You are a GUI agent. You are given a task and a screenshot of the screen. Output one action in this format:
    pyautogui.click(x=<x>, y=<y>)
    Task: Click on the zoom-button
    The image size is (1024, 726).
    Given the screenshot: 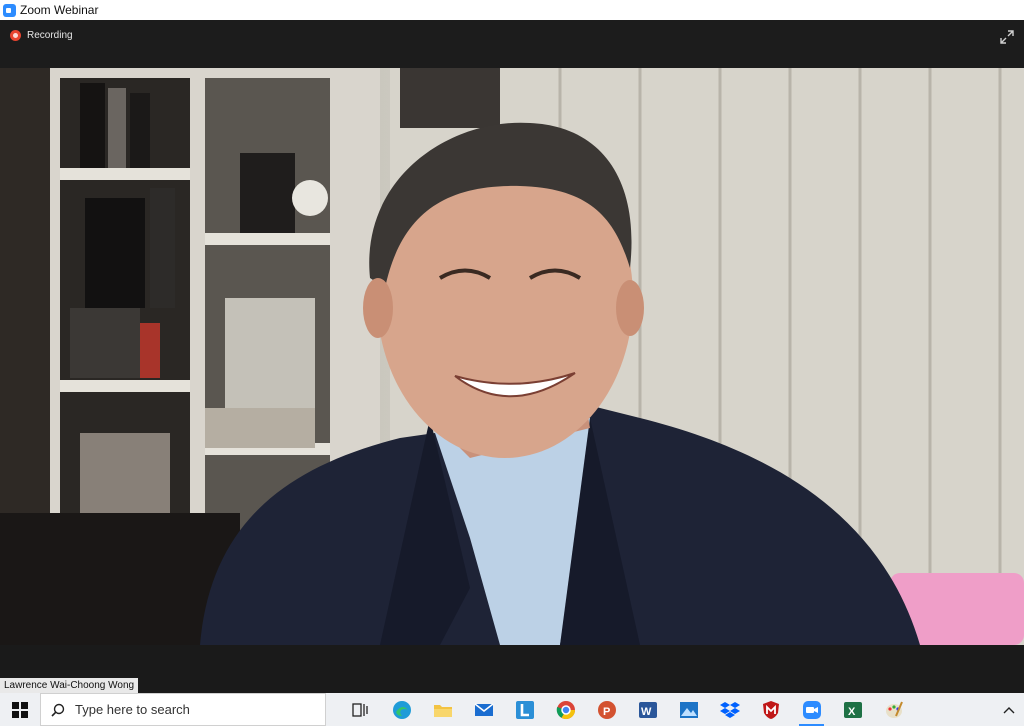 What is the action you would take?
    pyautogui.click(x=811, y=709)
    